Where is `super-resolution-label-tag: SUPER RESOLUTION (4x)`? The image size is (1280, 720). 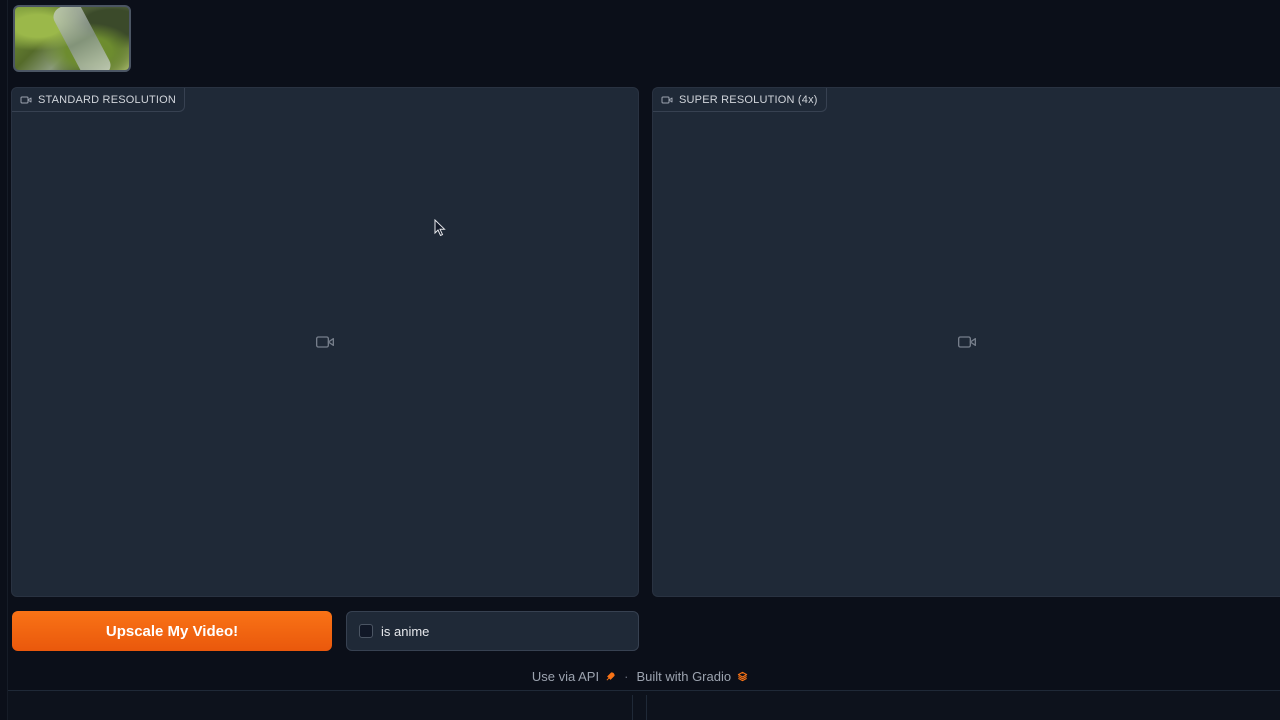 super-resolution-label-tag: SUPER RESOLUTION (4x) is located at coordinates (740, 100).